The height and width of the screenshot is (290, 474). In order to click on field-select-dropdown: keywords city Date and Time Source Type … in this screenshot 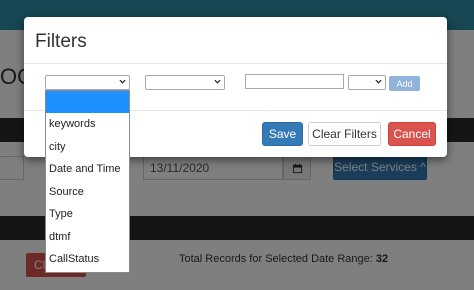, I will do `click(87, 181)`.